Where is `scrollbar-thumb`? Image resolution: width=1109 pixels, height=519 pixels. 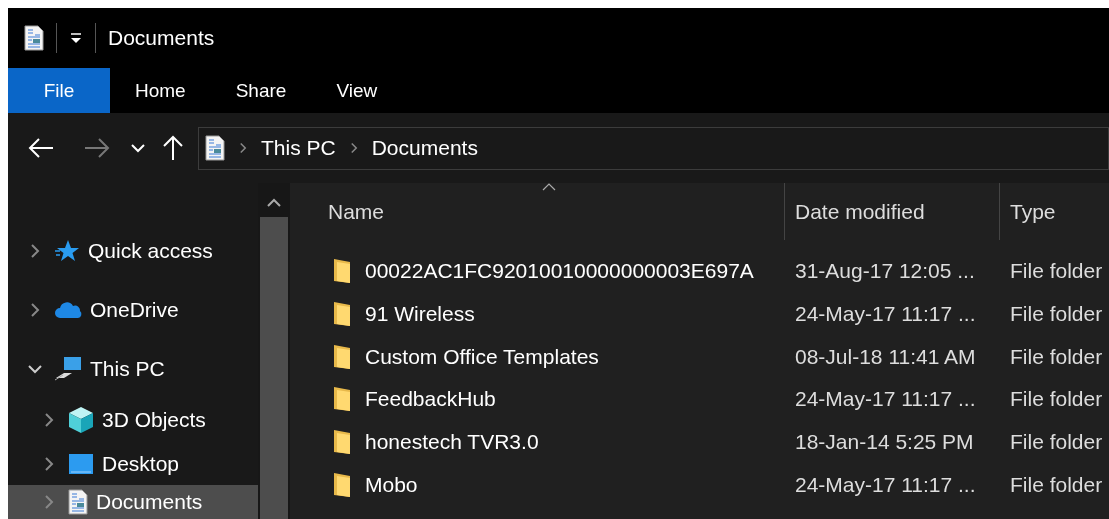 scrollbar-thumb is located at coordinates (274, 368).